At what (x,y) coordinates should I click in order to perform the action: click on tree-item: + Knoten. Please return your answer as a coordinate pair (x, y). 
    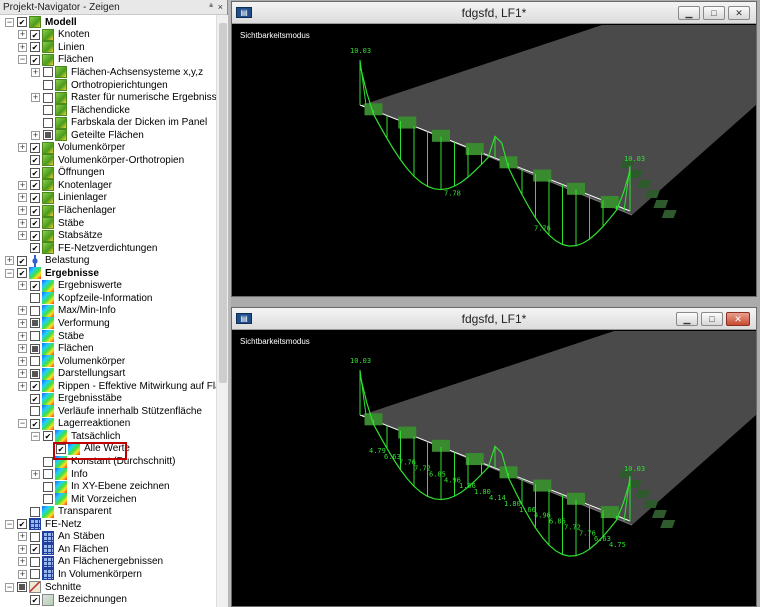
    Looking at the image, I should click on (54, 35).